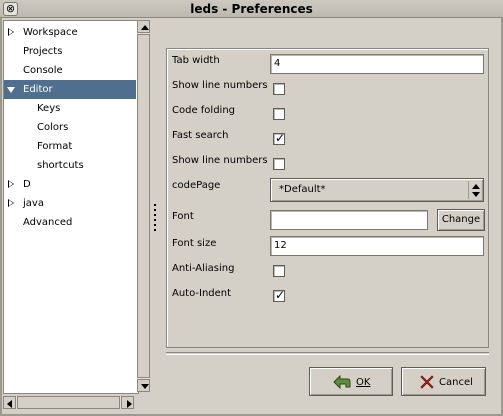  I want to click on scroll-up-button, so click(143, 26).